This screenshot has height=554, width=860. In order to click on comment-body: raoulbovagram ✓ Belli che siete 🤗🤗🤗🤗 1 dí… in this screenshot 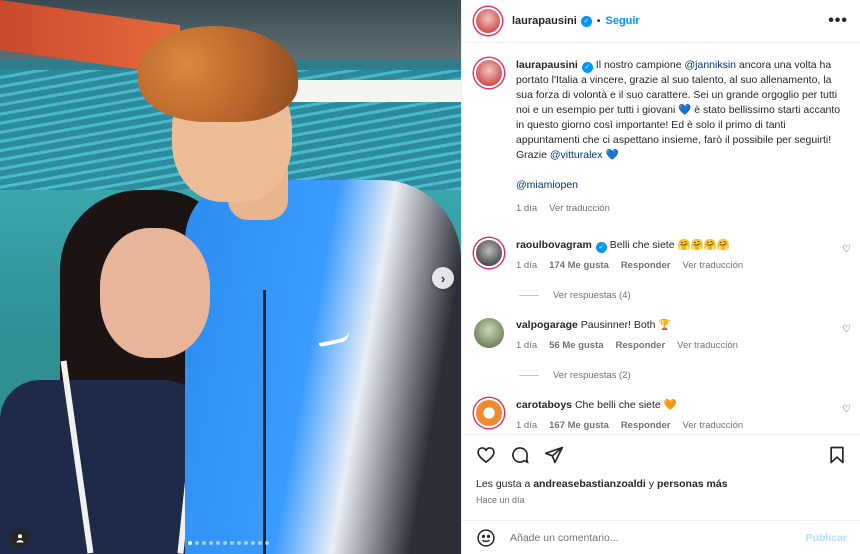, I will do `click(676, 255)`.